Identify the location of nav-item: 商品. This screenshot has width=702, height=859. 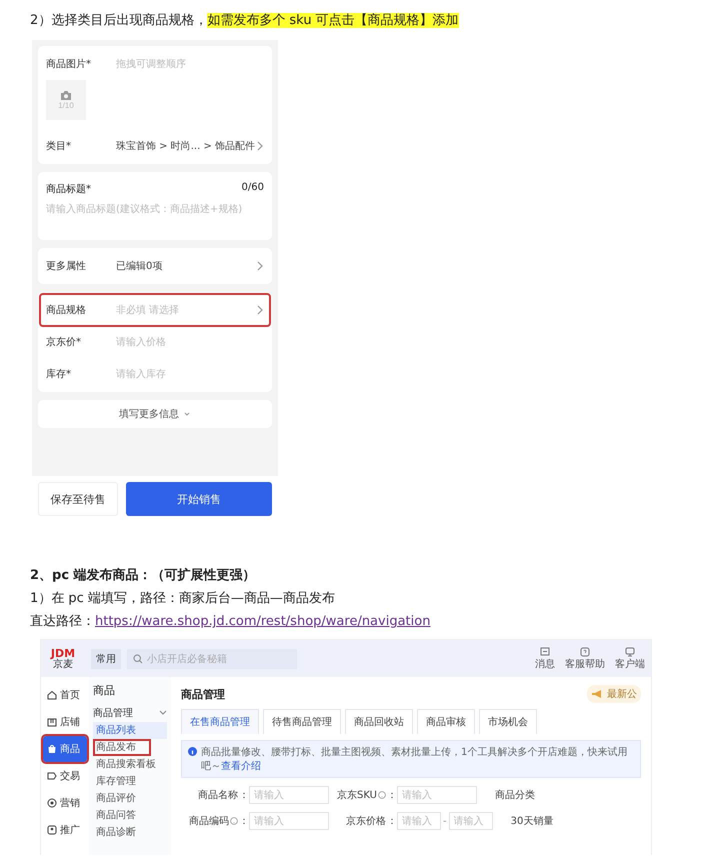
(65, 749).